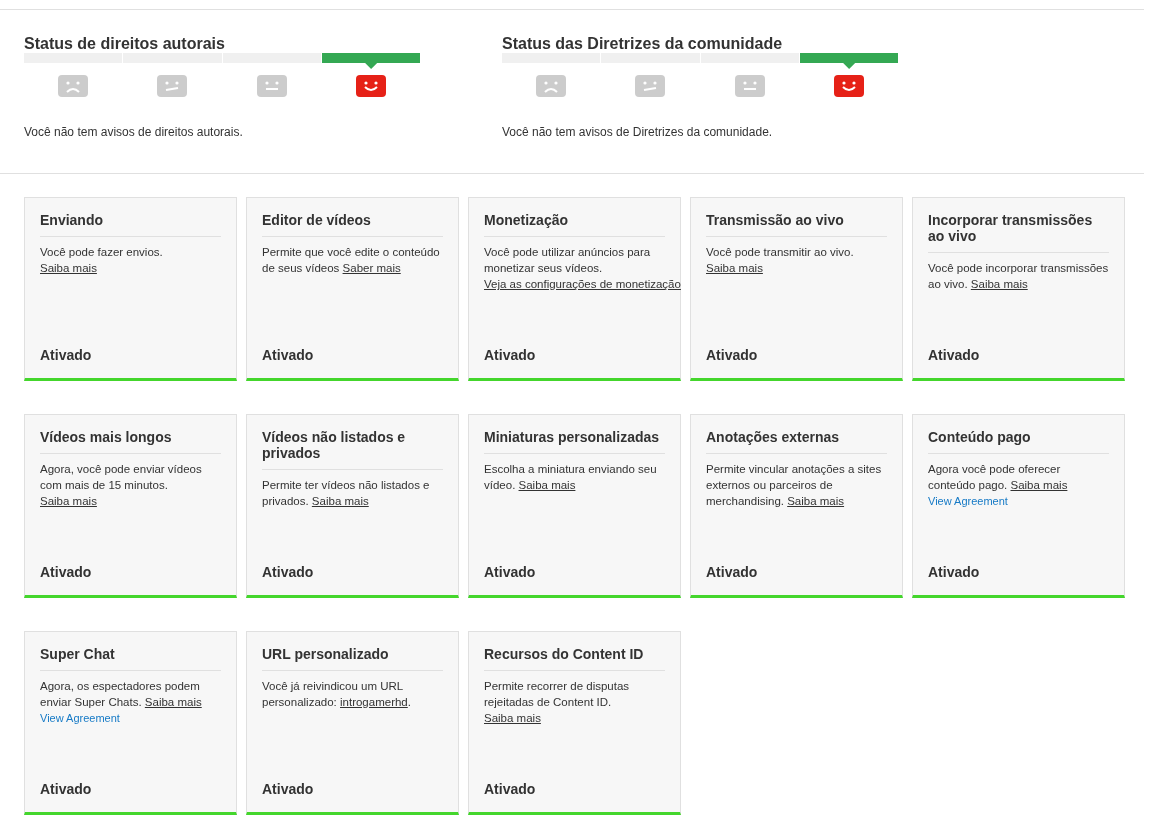 This screenshot has height=835, width=1156. I want to click on feature-title: Anotações externas, so click(796, 441).